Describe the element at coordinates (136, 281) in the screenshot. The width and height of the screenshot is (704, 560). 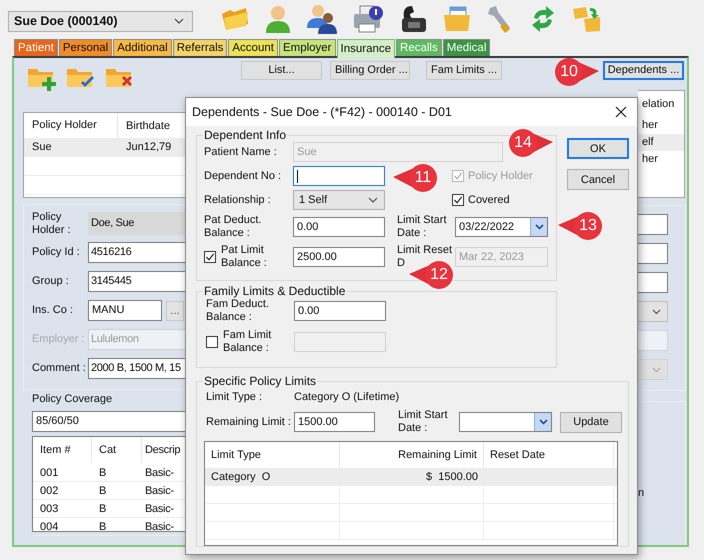
I see `input-field: 3145445` at that location.